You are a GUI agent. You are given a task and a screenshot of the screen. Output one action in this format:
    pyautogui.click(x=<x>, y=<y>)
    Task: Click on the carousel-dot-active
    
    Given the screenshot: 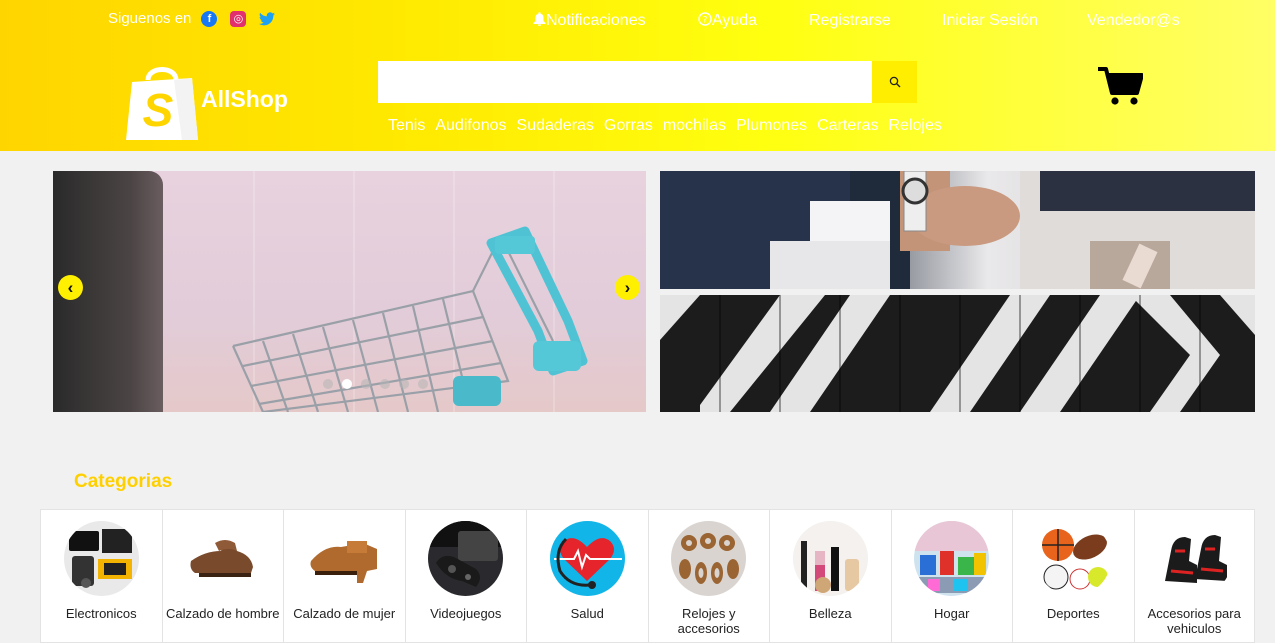 What is the action you would take?
    pyautogui.click(x=347, y=384)
    